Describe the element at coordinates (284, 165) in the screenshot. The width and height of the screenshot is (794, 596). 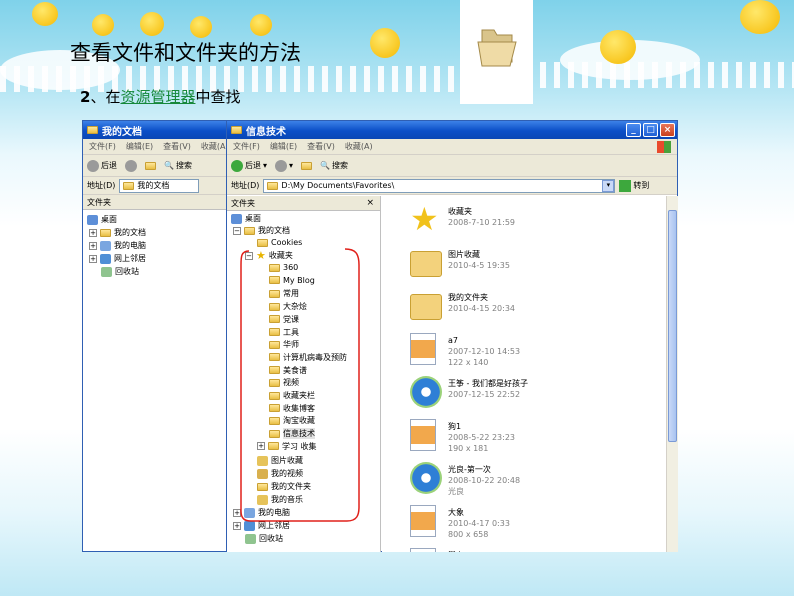
I see `forward-button: ▾` at that location.